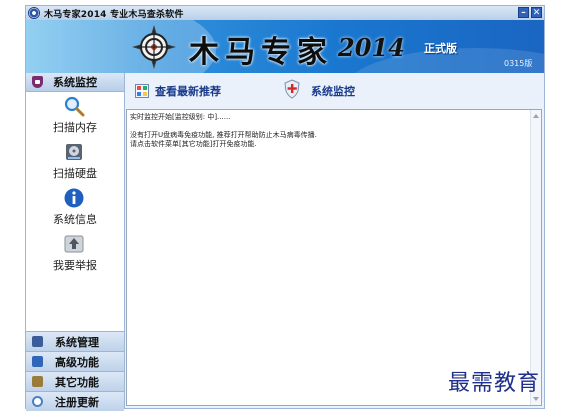  What do you see at coordinates (74, 106) in the screenshot?
I see `magnifier-icon` at bounding box center [74, 106].